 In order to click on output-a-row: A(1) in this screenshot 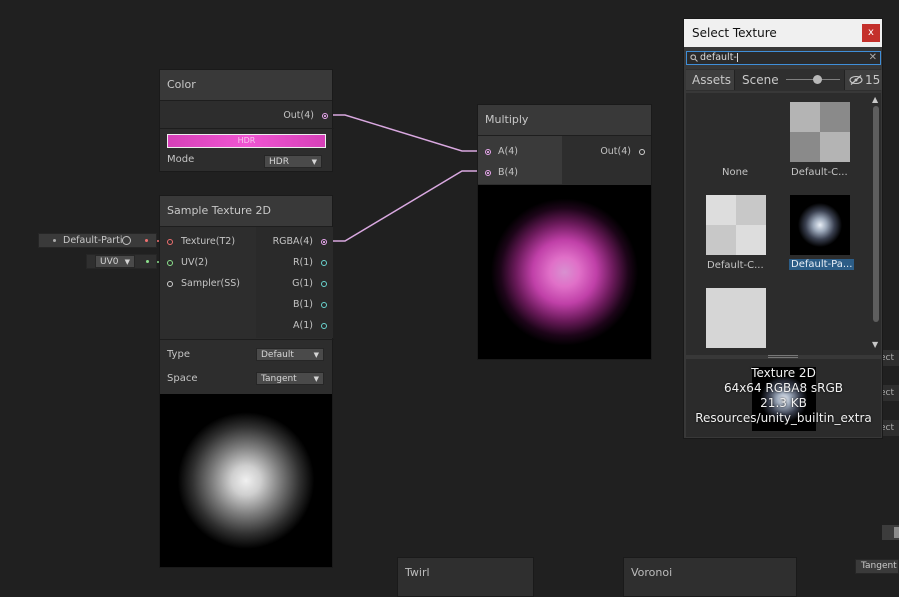, I will do `click(294, 326)`.